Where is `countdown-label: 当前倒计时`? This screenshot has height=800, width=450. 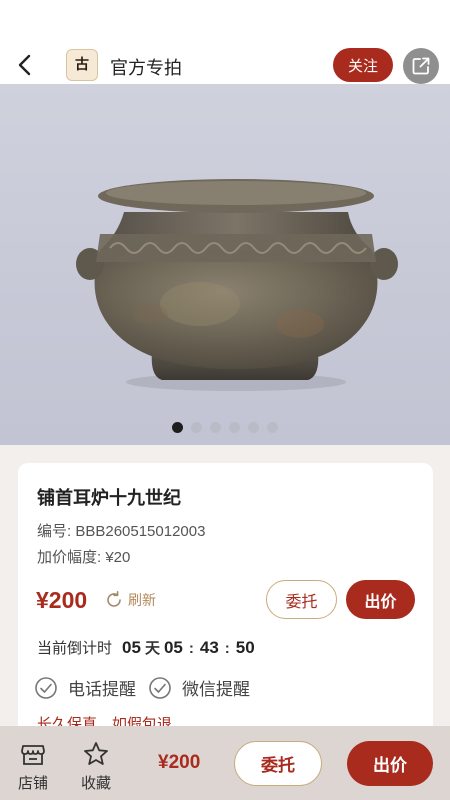 countdown-label: 当前倒计时 is located at coordinates (75, 648).